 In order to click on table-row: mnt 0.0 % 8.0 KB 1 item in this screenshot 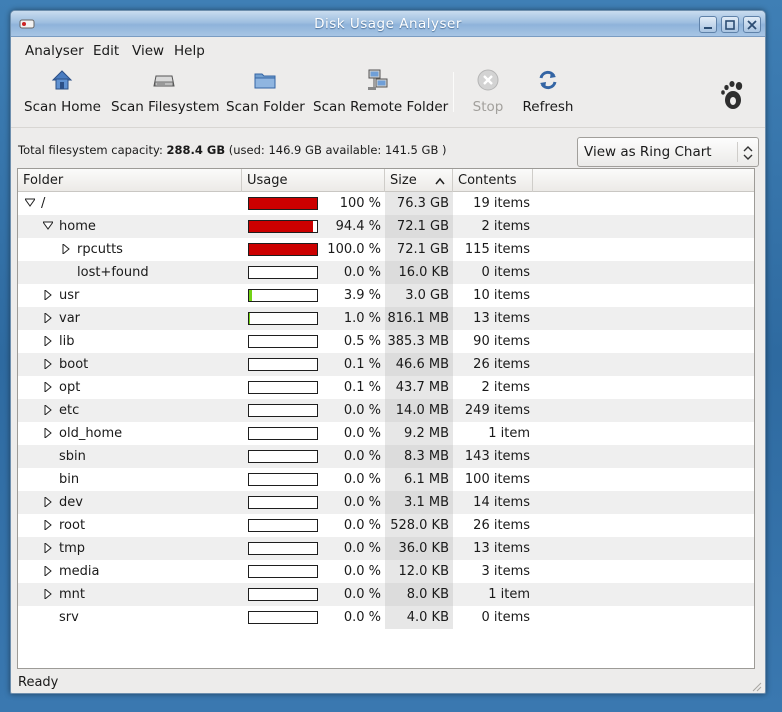, I will do `click(386, 594)`.